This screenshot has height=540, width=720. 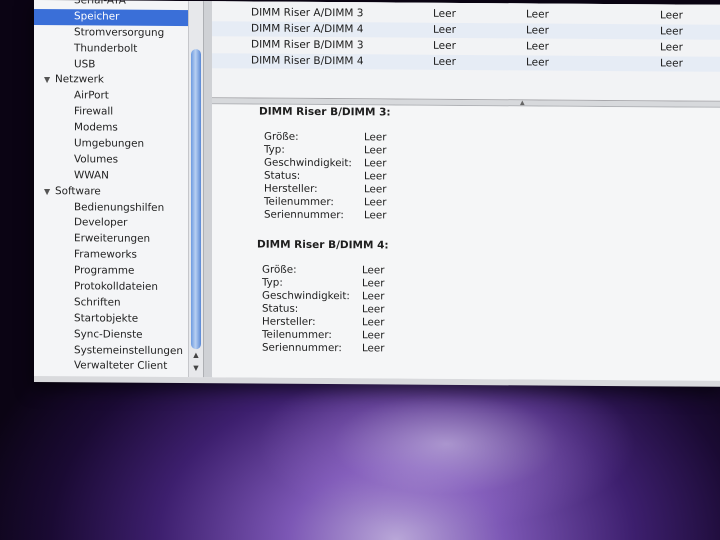 I want to click on sidebar-item-label: Verwalteter Client, so click(x=121, y=366).